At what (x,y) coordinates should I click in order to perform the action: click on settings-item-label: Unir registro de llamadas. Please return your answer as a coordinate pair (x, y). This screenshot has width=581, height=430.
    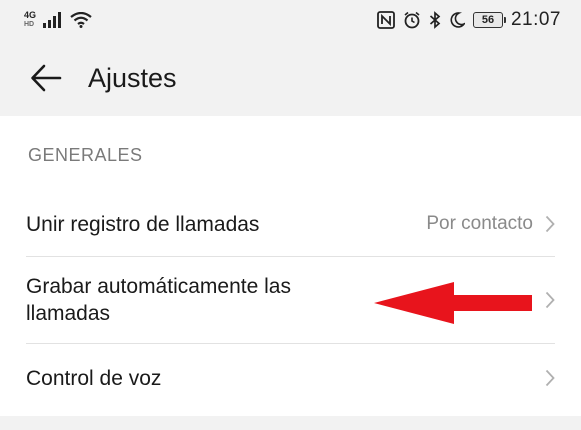
    Looking at the image, I should click on (143, 224).